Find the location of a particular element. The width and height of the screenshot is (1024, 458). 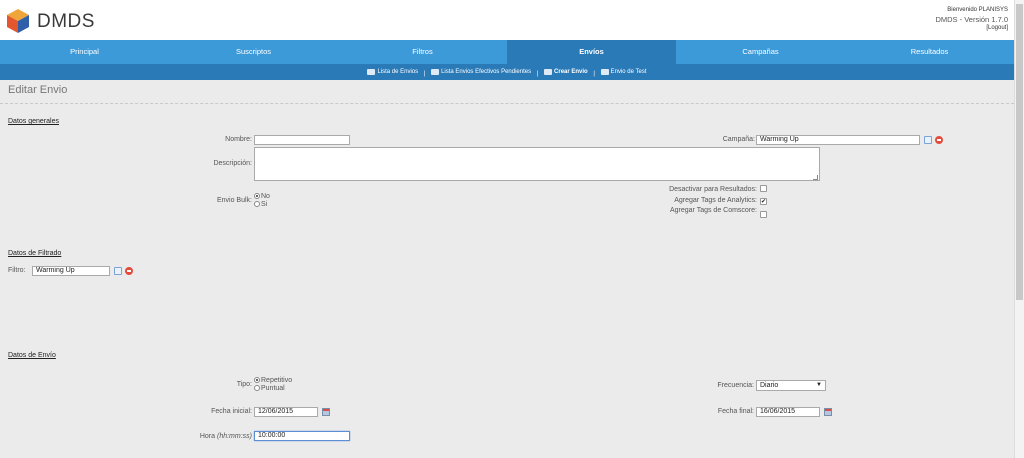

fecha-inicial-input: 12/06/2015 is located at coordinates (286, 412).